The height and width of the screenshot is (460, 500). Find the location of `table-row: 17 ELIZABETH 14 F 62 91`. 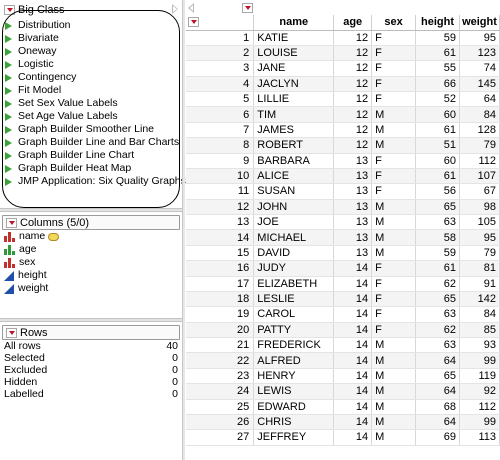

table-row: 17 ELIZABETH 14 F 62 91 is located at coordinates (343, 284).